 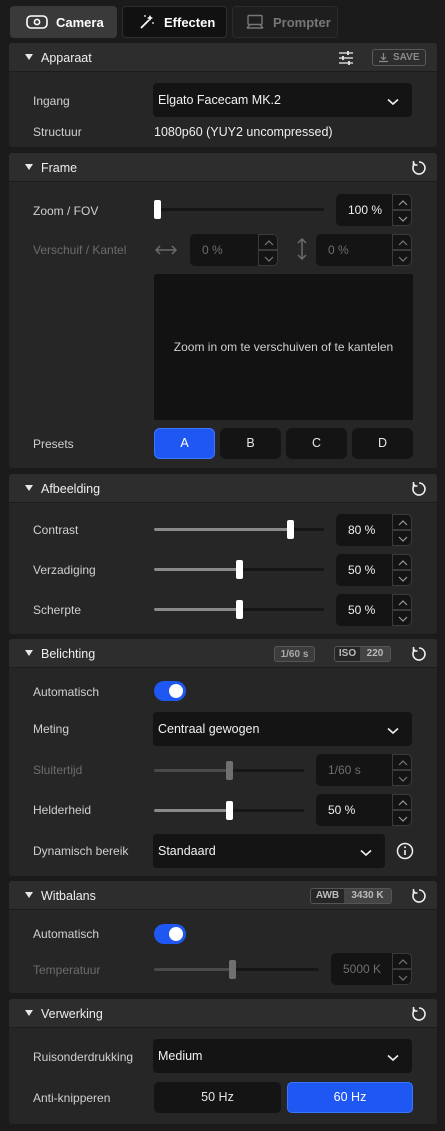 I want to click on brightness-stepper: 50 %, so click(x=364, y=810).